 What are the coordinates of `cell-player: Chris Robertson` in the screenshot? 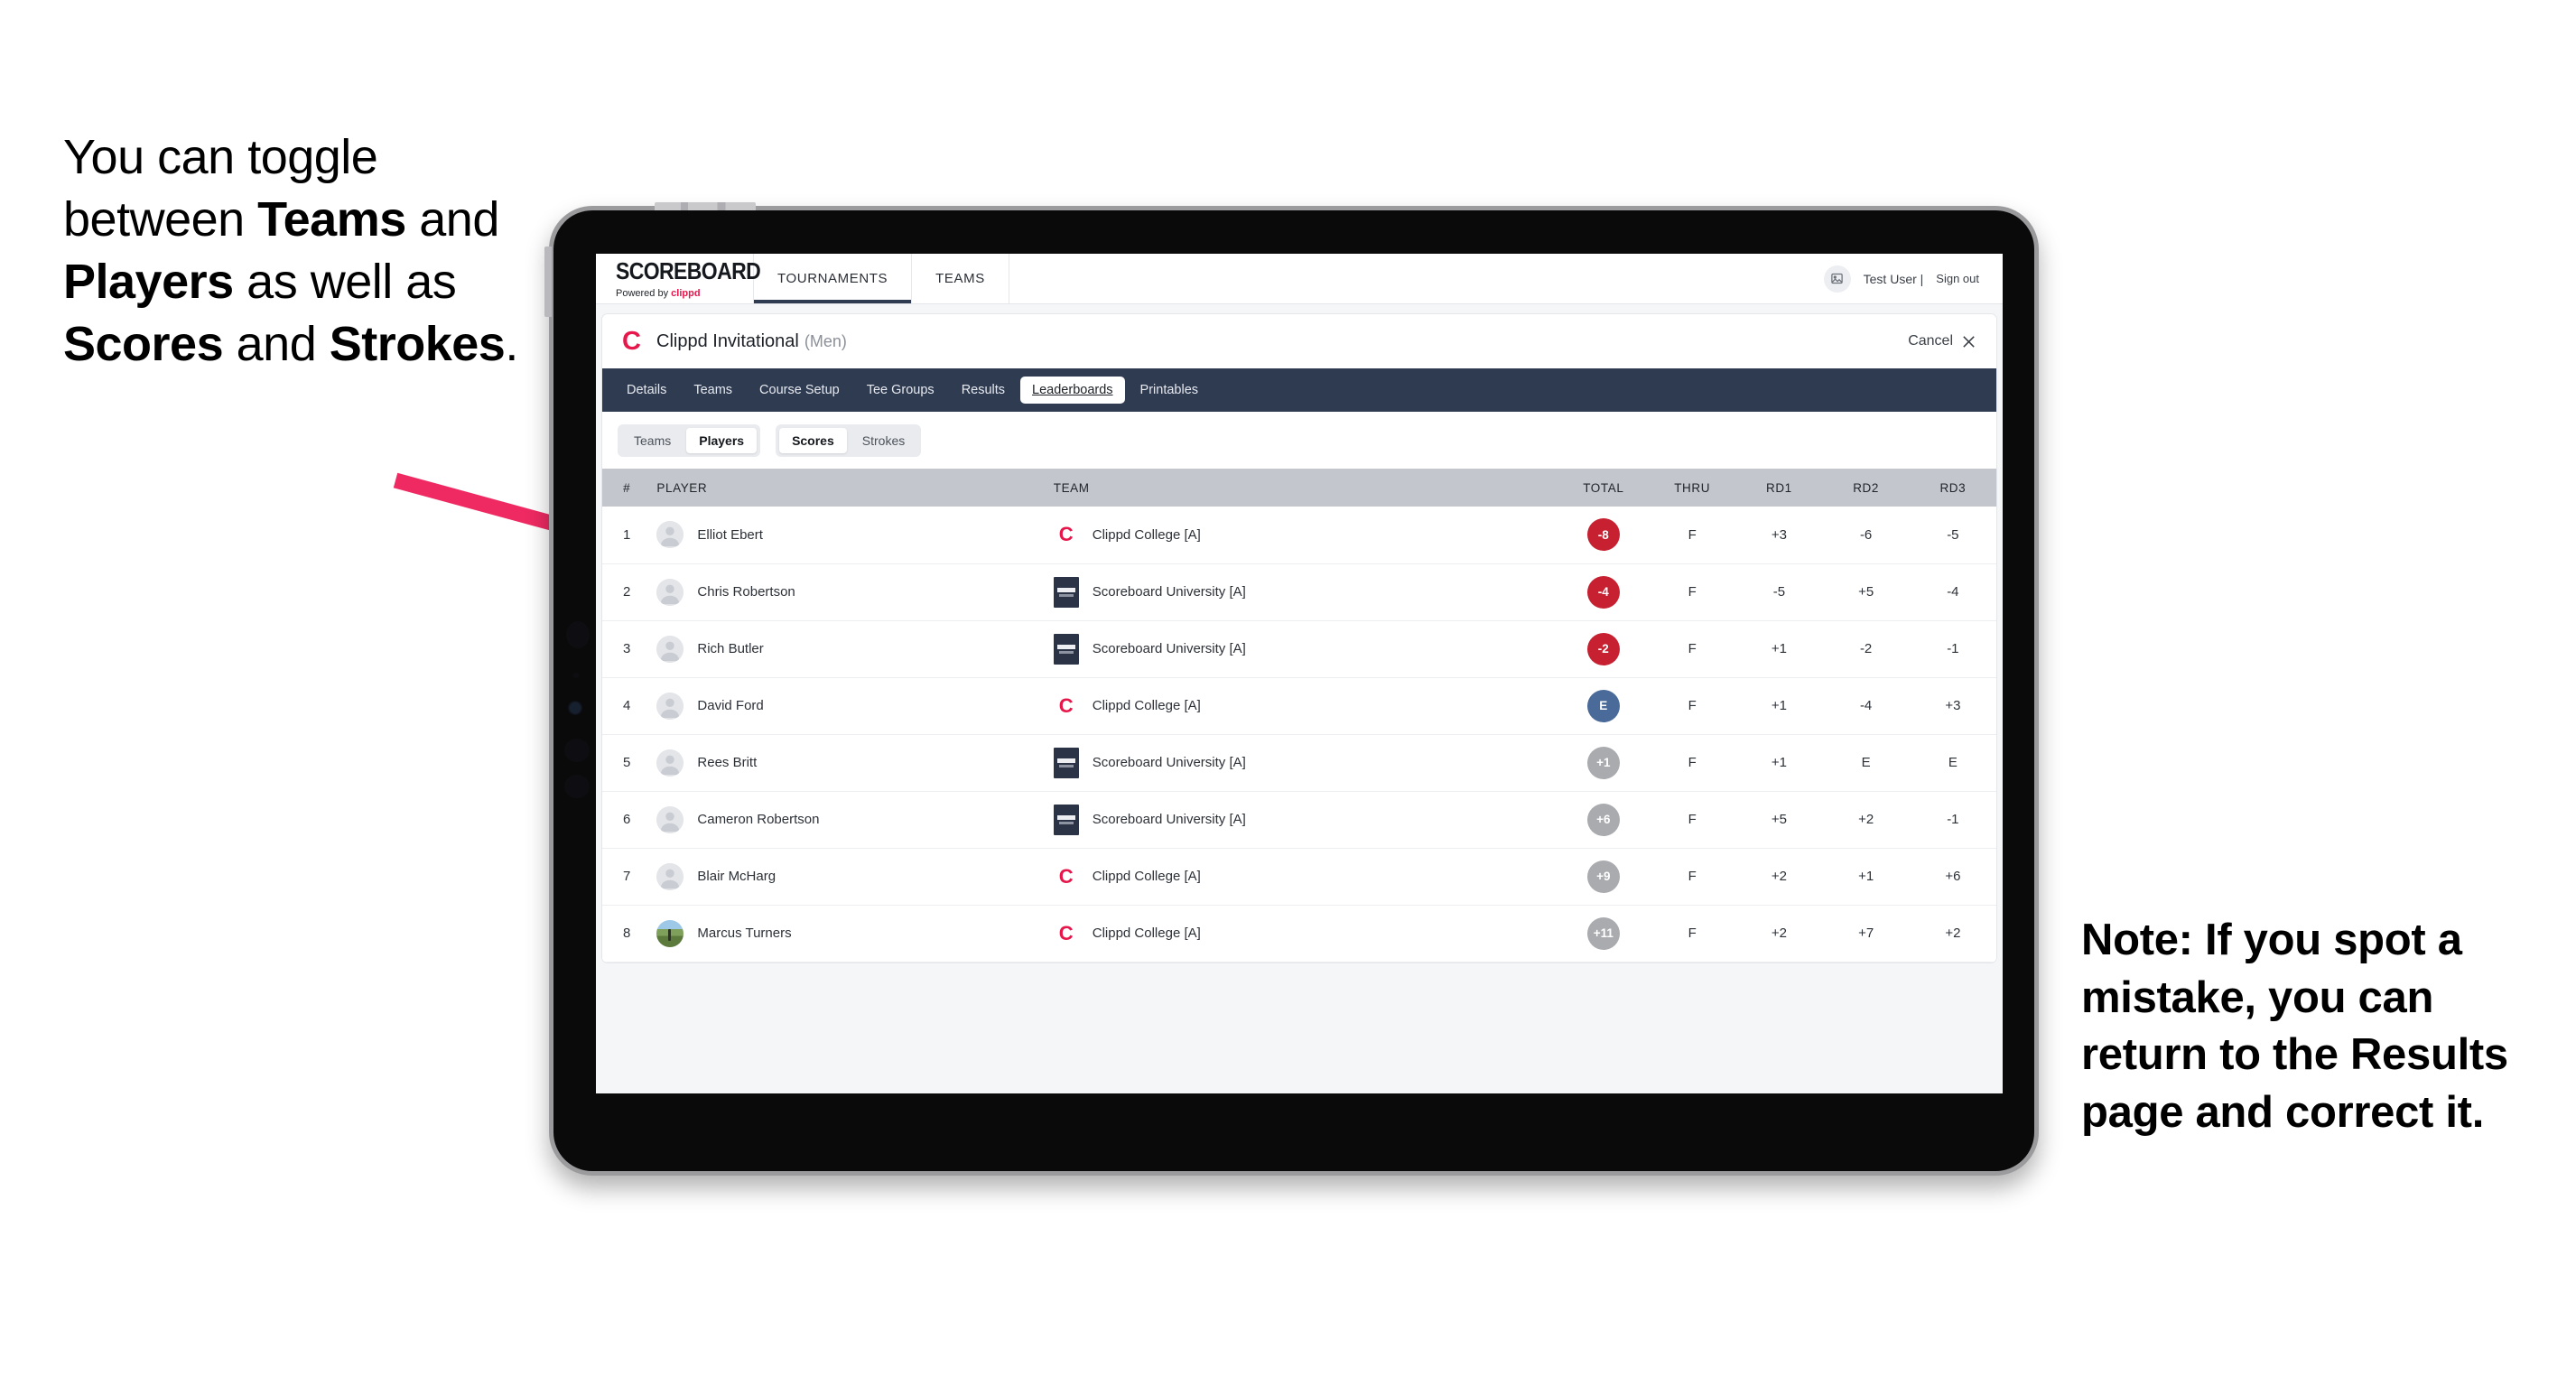 It's located at (849, 592).